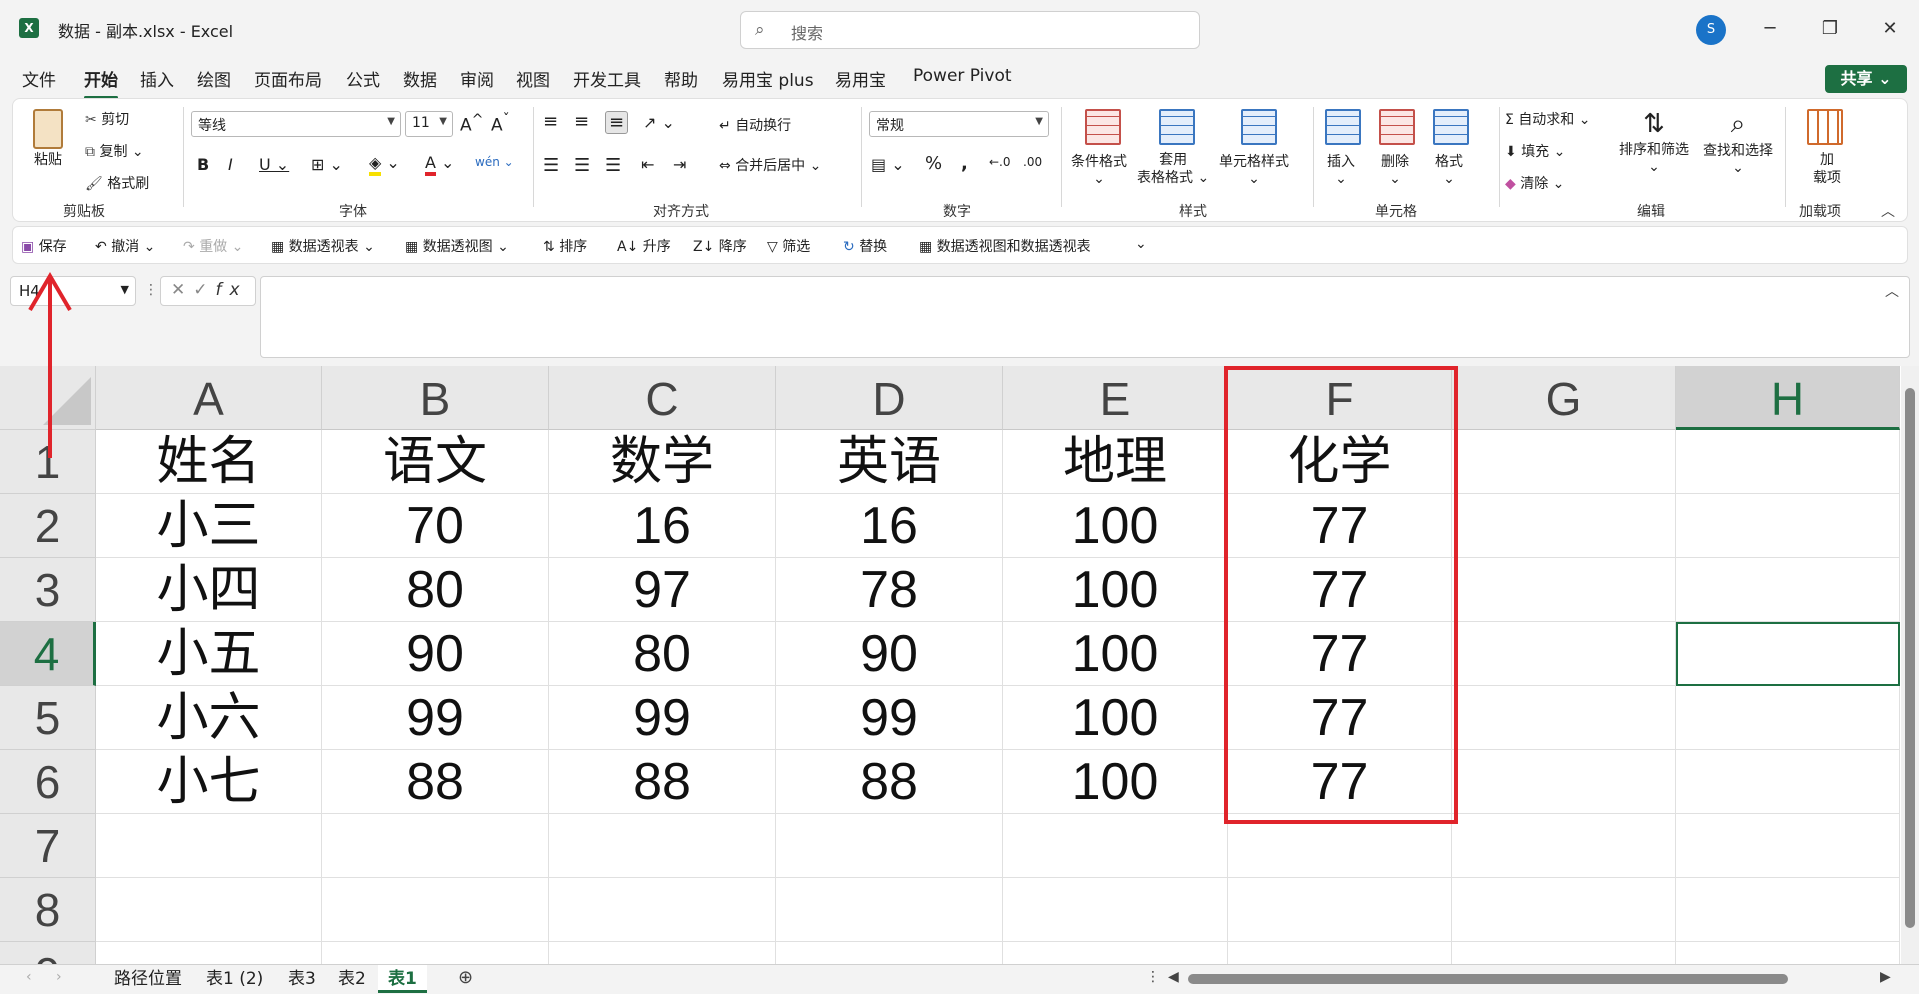  I want to click on cell-e8, so click(1115, 910).